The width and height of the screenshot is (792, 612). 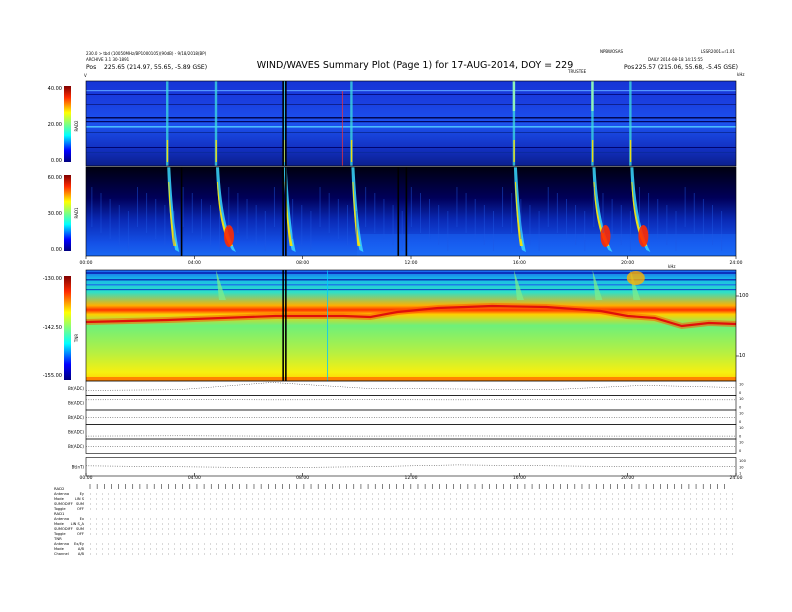 I want to click on status-value: LIN S, so click(x=80, y=499).